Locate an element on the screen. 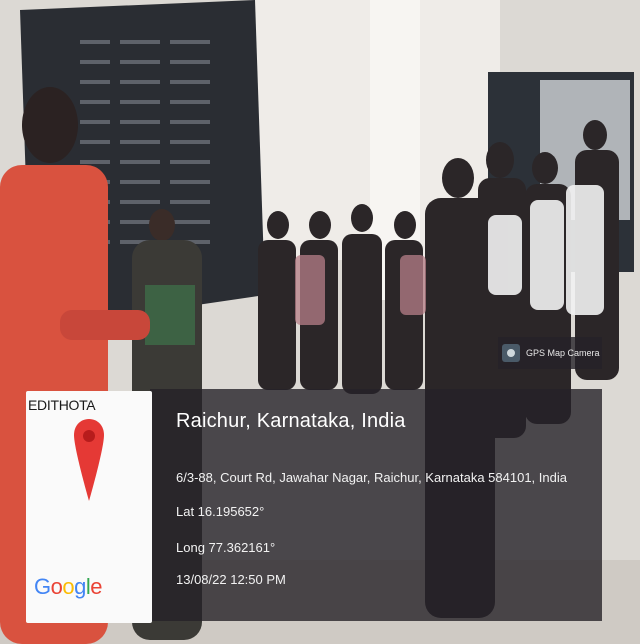 The image size is (640, 644). location-longitude: Long 77.362161° is located at coordinates (226, 547).